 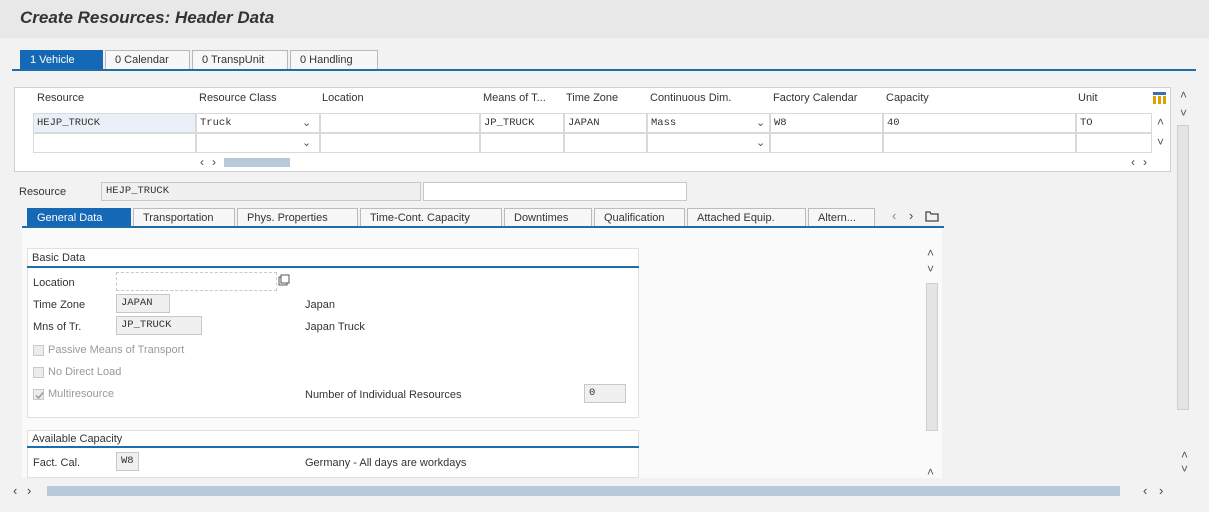 I want to click on grid-horizontal-scrollbar, so click(x=257, y=162).